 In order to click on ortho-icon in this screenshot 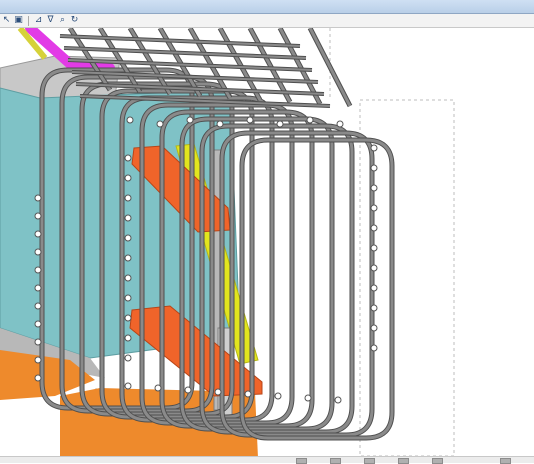, I will do `click(403, 461)`.